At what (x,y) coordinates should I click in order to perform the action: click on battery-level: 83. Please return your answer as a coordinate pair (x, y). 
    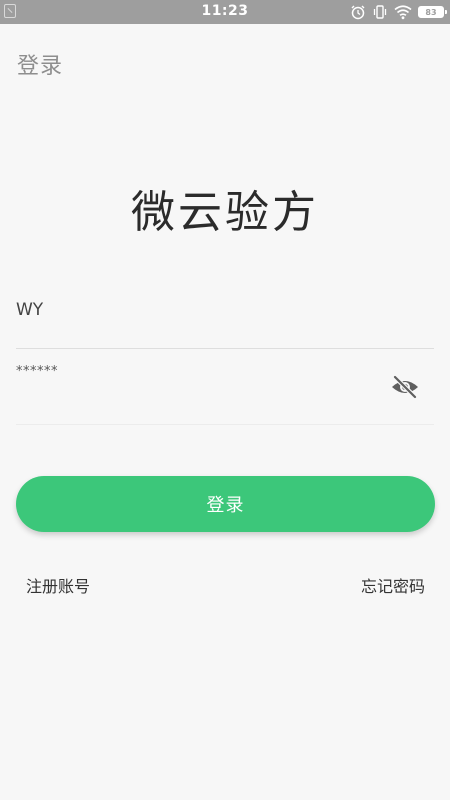
    Looking at the image, I should click on (431, 12).